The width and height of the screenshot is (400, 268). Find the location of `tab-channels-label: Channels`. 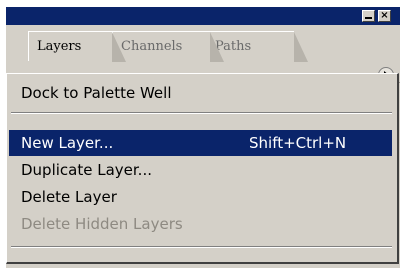

tab-channels-label: Channels is located at coordinates (152, 46).